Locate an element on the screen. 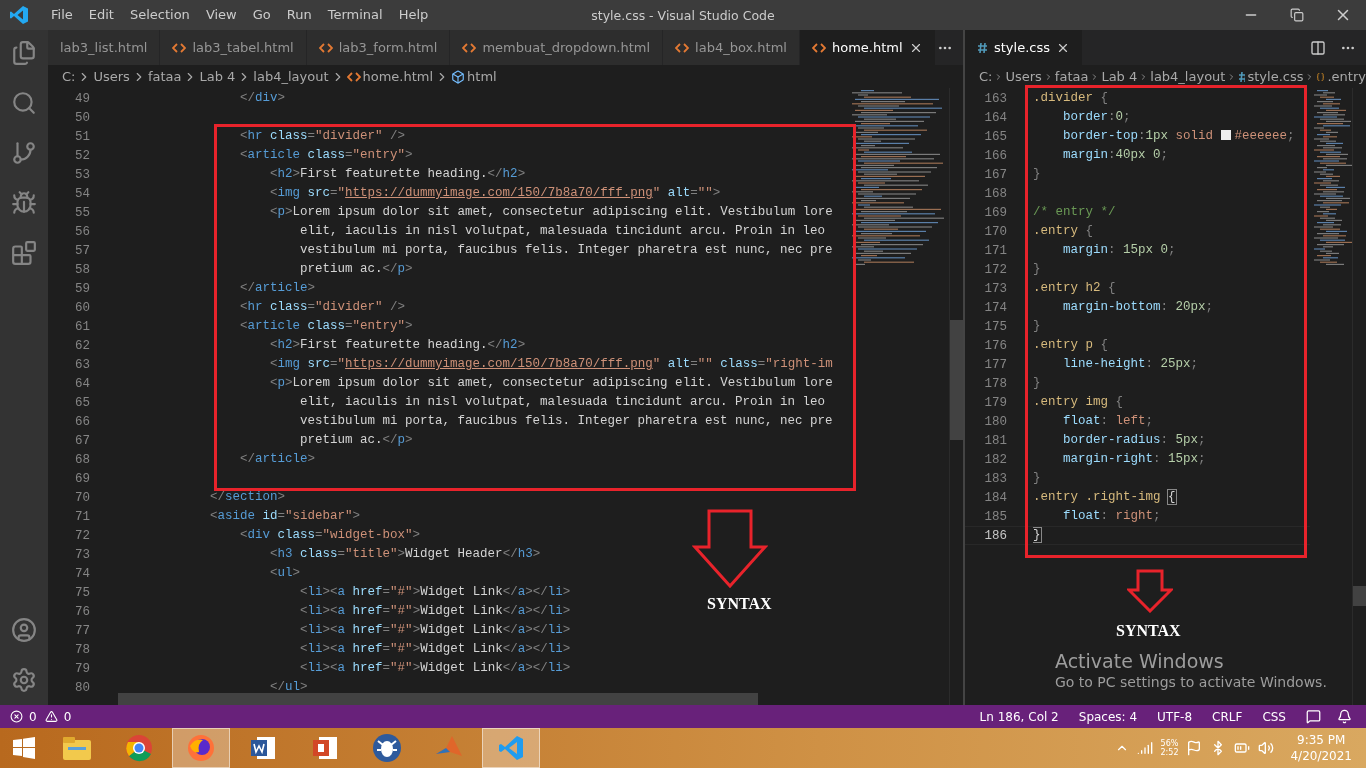 This screenshot has width=1366, height=768. breadcrumb-item: .entry is located at coordinates (1346, 76).